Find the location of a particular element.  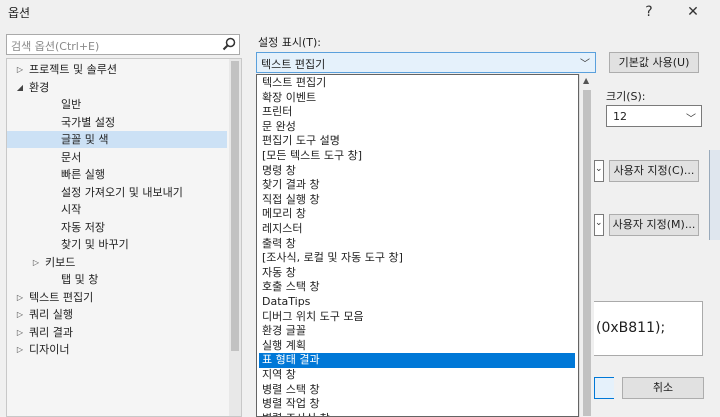

show-settings-value: 텍스트 편집기 is located at coordinates (293, 64).